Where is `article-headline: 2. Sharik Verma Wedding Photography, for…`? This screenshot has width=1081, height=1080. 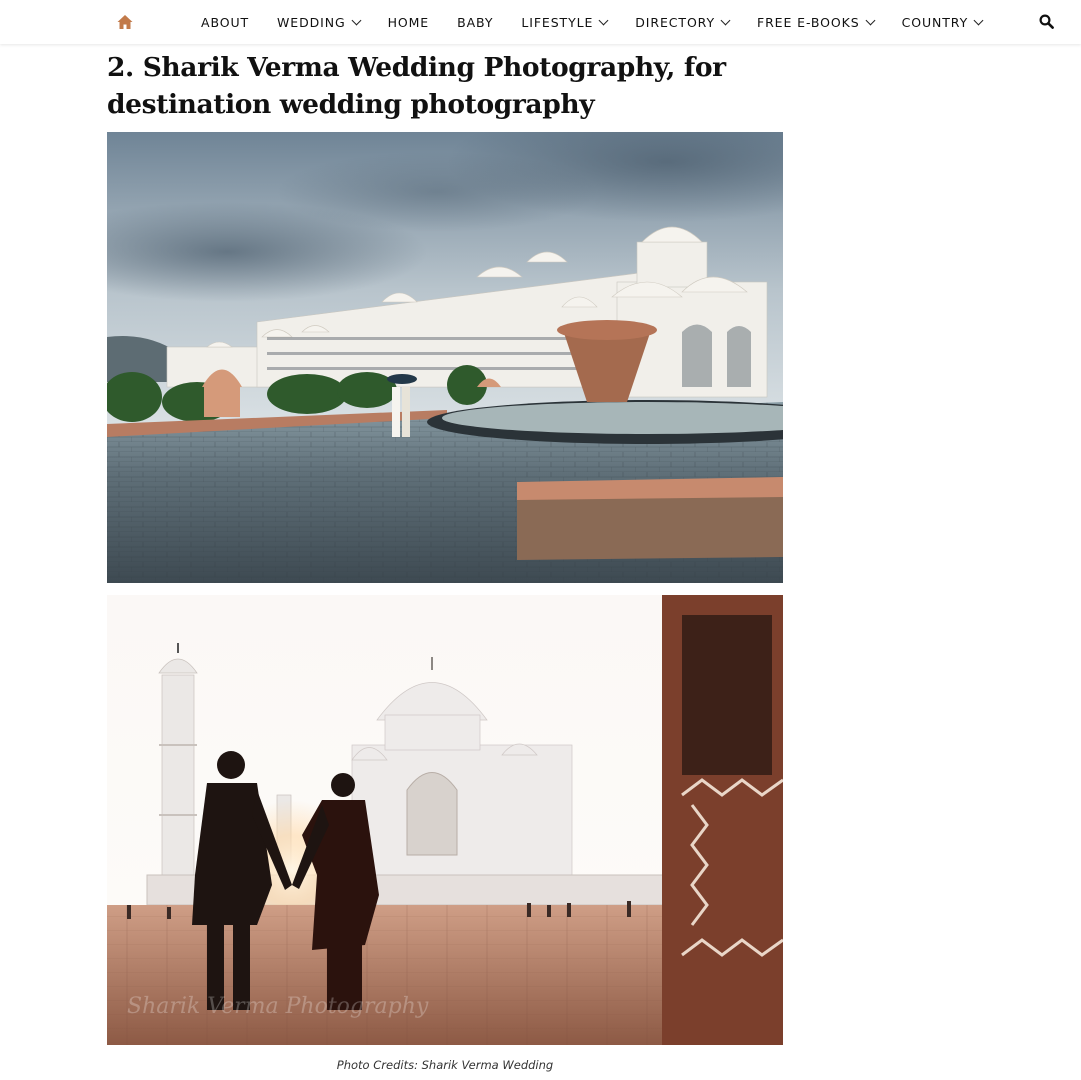
article-headline: 2. Sharik Verma Wedding Photography, for… is located at coordinates (416, 86).